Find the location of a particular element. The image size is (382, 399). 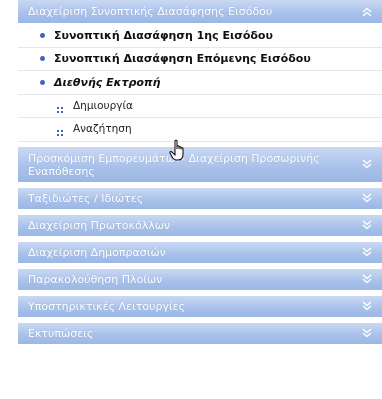

section-title: Ταξιδιώτες / Ιδιώτες is located at coordinates (86, 198).